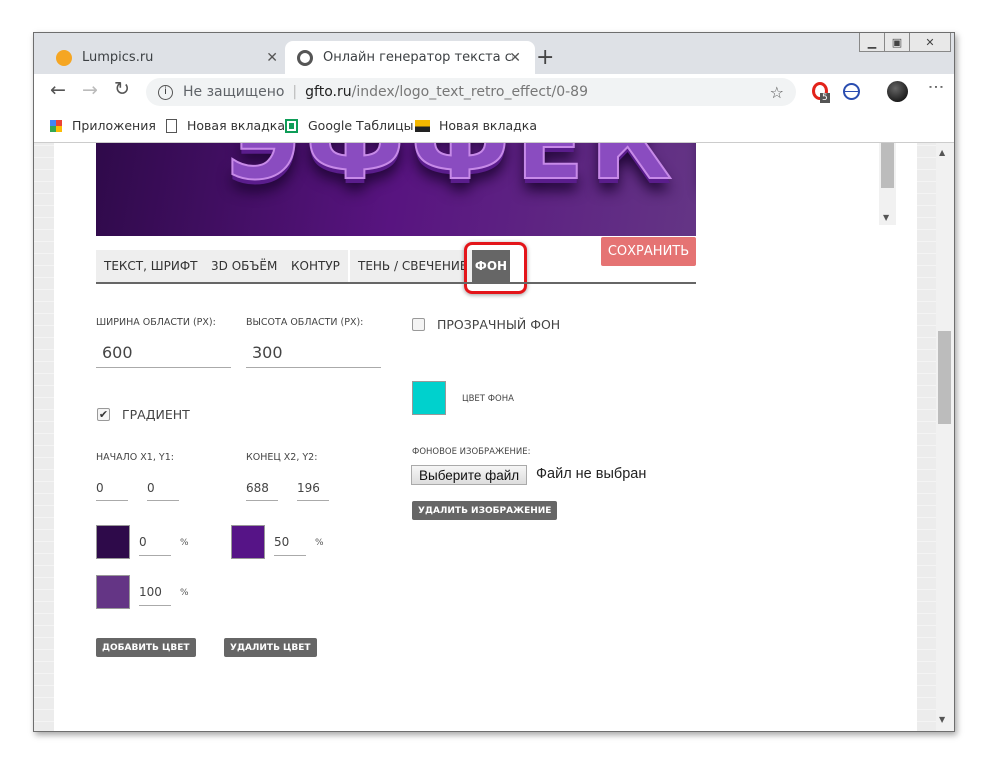 This screenshot has width=988, height=765. Describe the element at coordinates (936, 87) in the screenshot. I see `menu-icon: ⋮` at that location.